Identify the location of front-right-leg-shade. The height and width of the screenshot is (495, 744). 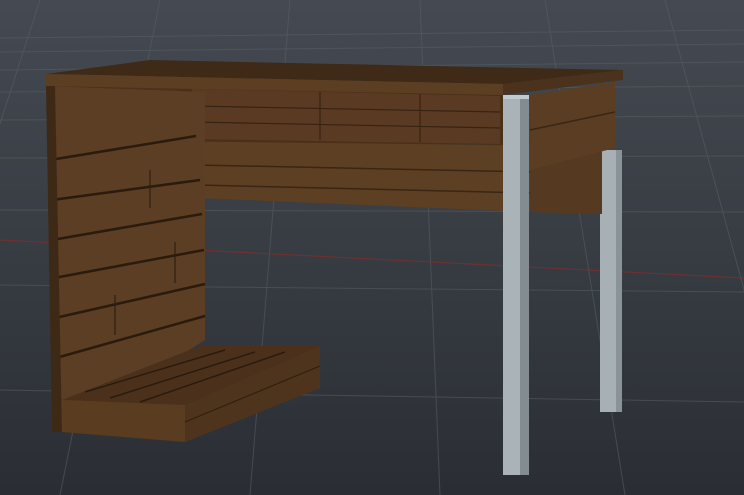
(524, 285).